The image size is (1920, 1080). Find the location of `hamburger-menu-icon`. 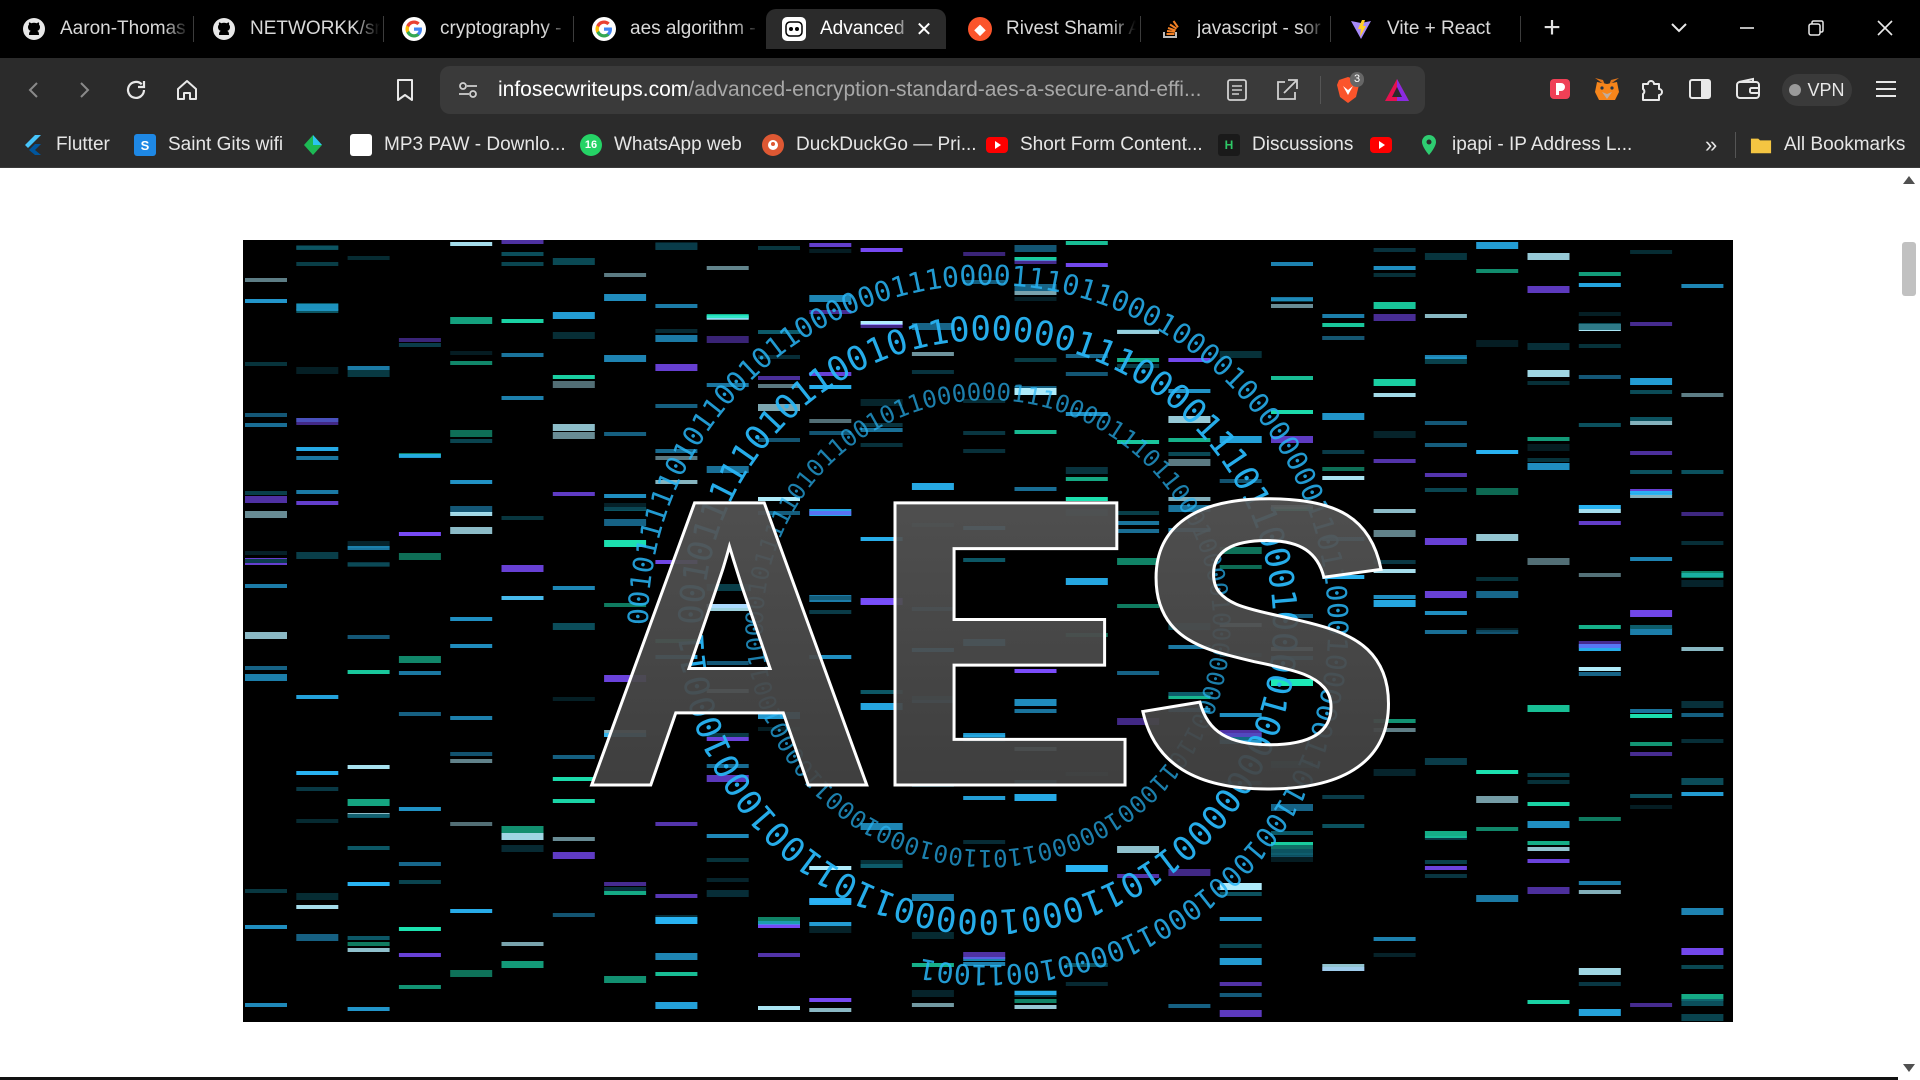

hamburger-menu-icon is located at coordinates (1886, 89).